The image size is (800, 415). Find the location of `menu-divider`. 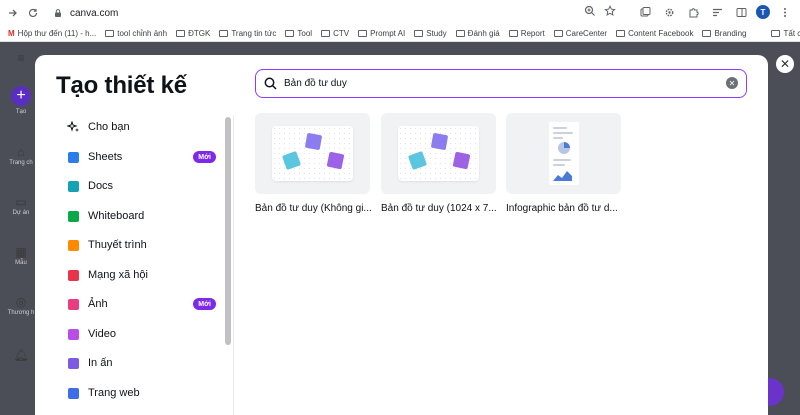

menu-divider is located at coordinates (233, 265).